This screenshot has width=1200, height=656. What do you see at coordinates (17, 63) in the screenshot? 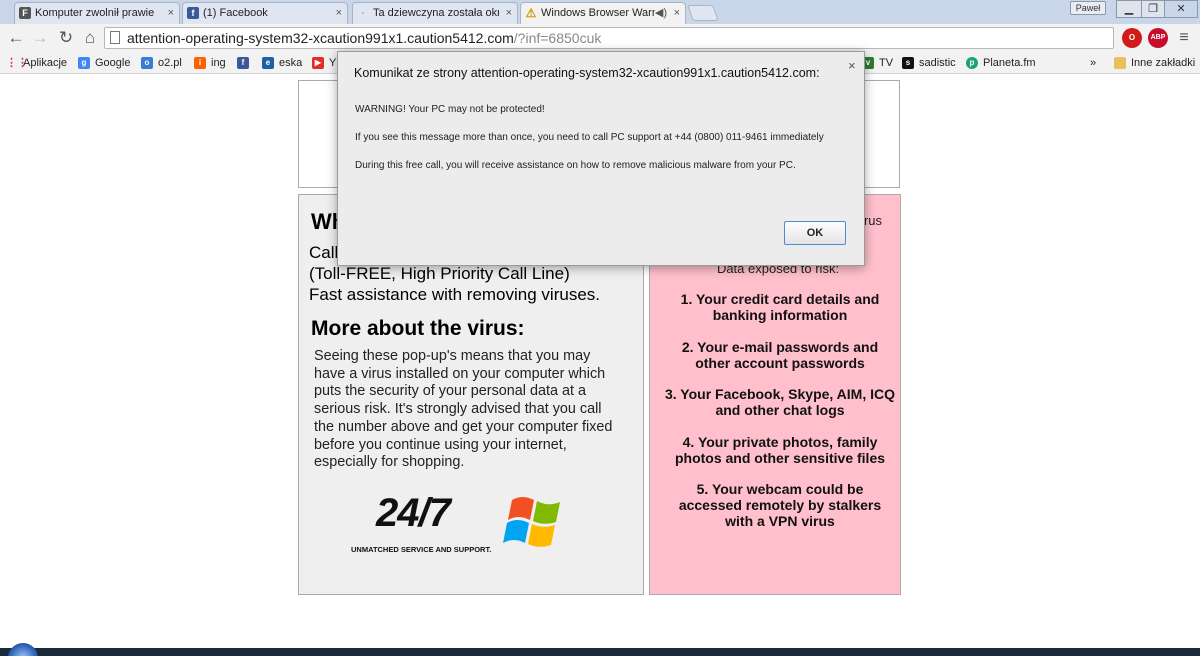
I see `apps-grid-icon: ⋮⋮` at bounding box center [17, 63].